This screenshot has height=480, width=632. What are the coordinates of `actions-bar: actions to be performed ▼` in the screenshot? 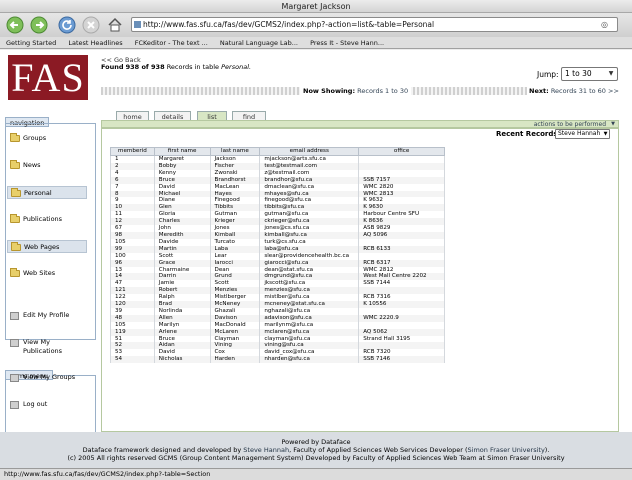 It's located at (360, 124).